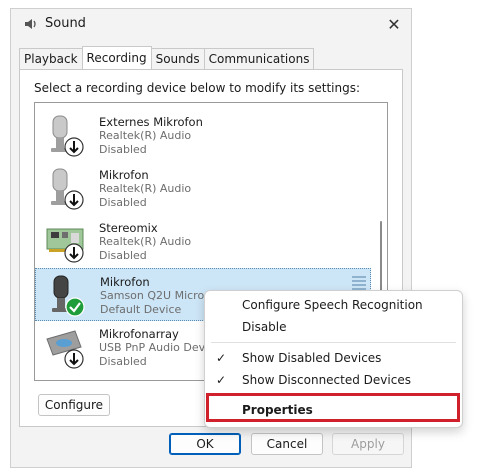 The width and height of the screenshot is (480, 471). I want to click on circuit-board-icon, so click(65, 245).